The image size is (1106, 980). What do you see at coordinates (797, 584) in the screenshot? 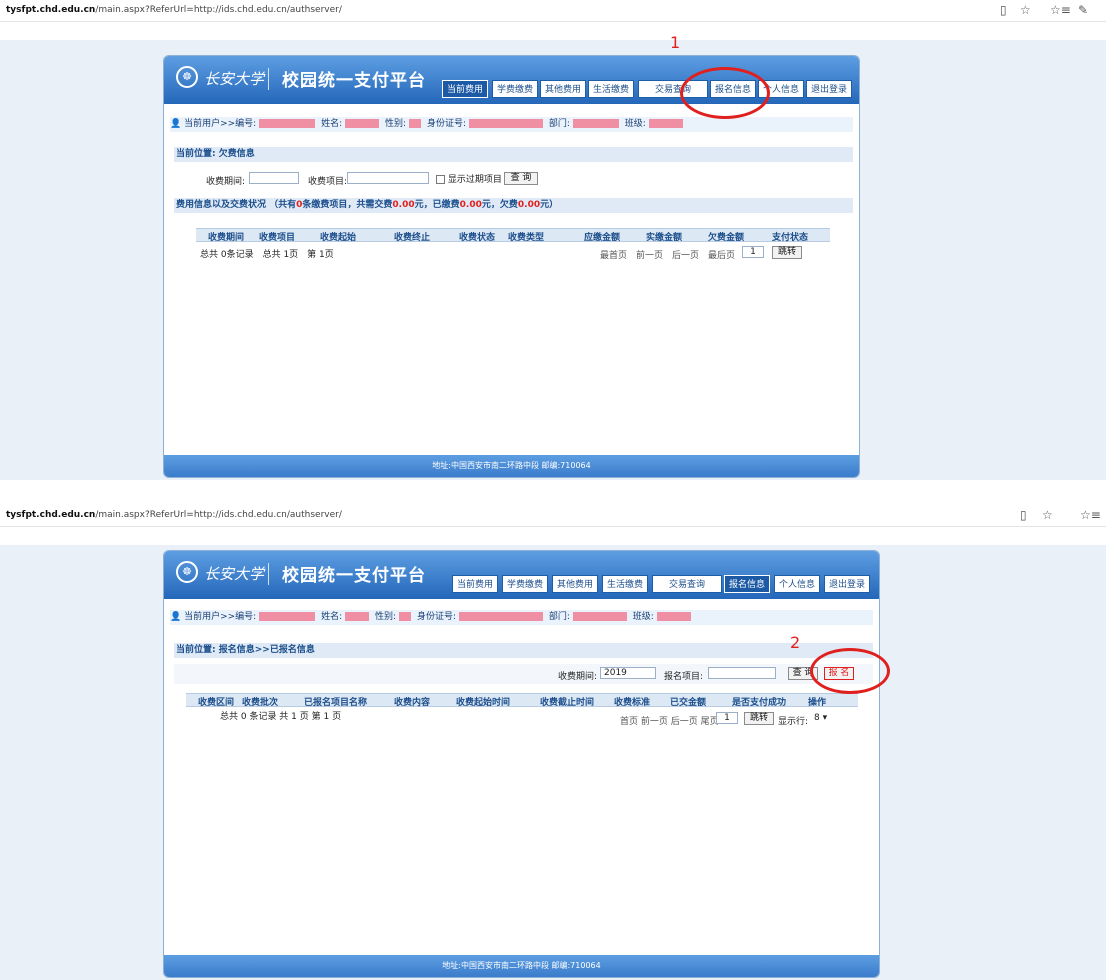
I see `nav-personal-info: 个人信息` at bounding box center [797, 584].